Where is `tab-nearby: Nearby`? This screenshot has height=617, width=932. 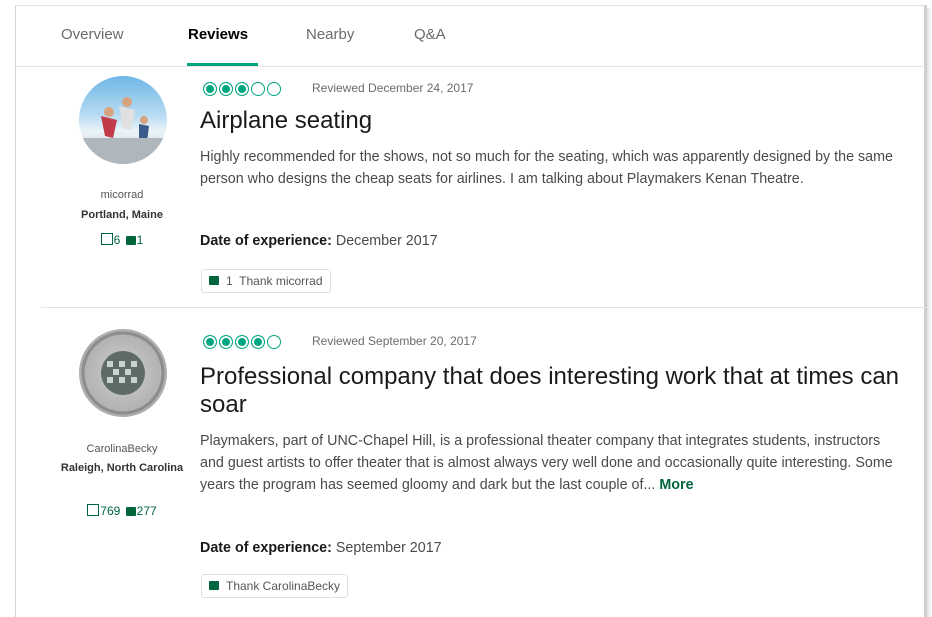
tab-nearby: Nearby is located at coordinates (330, 34).